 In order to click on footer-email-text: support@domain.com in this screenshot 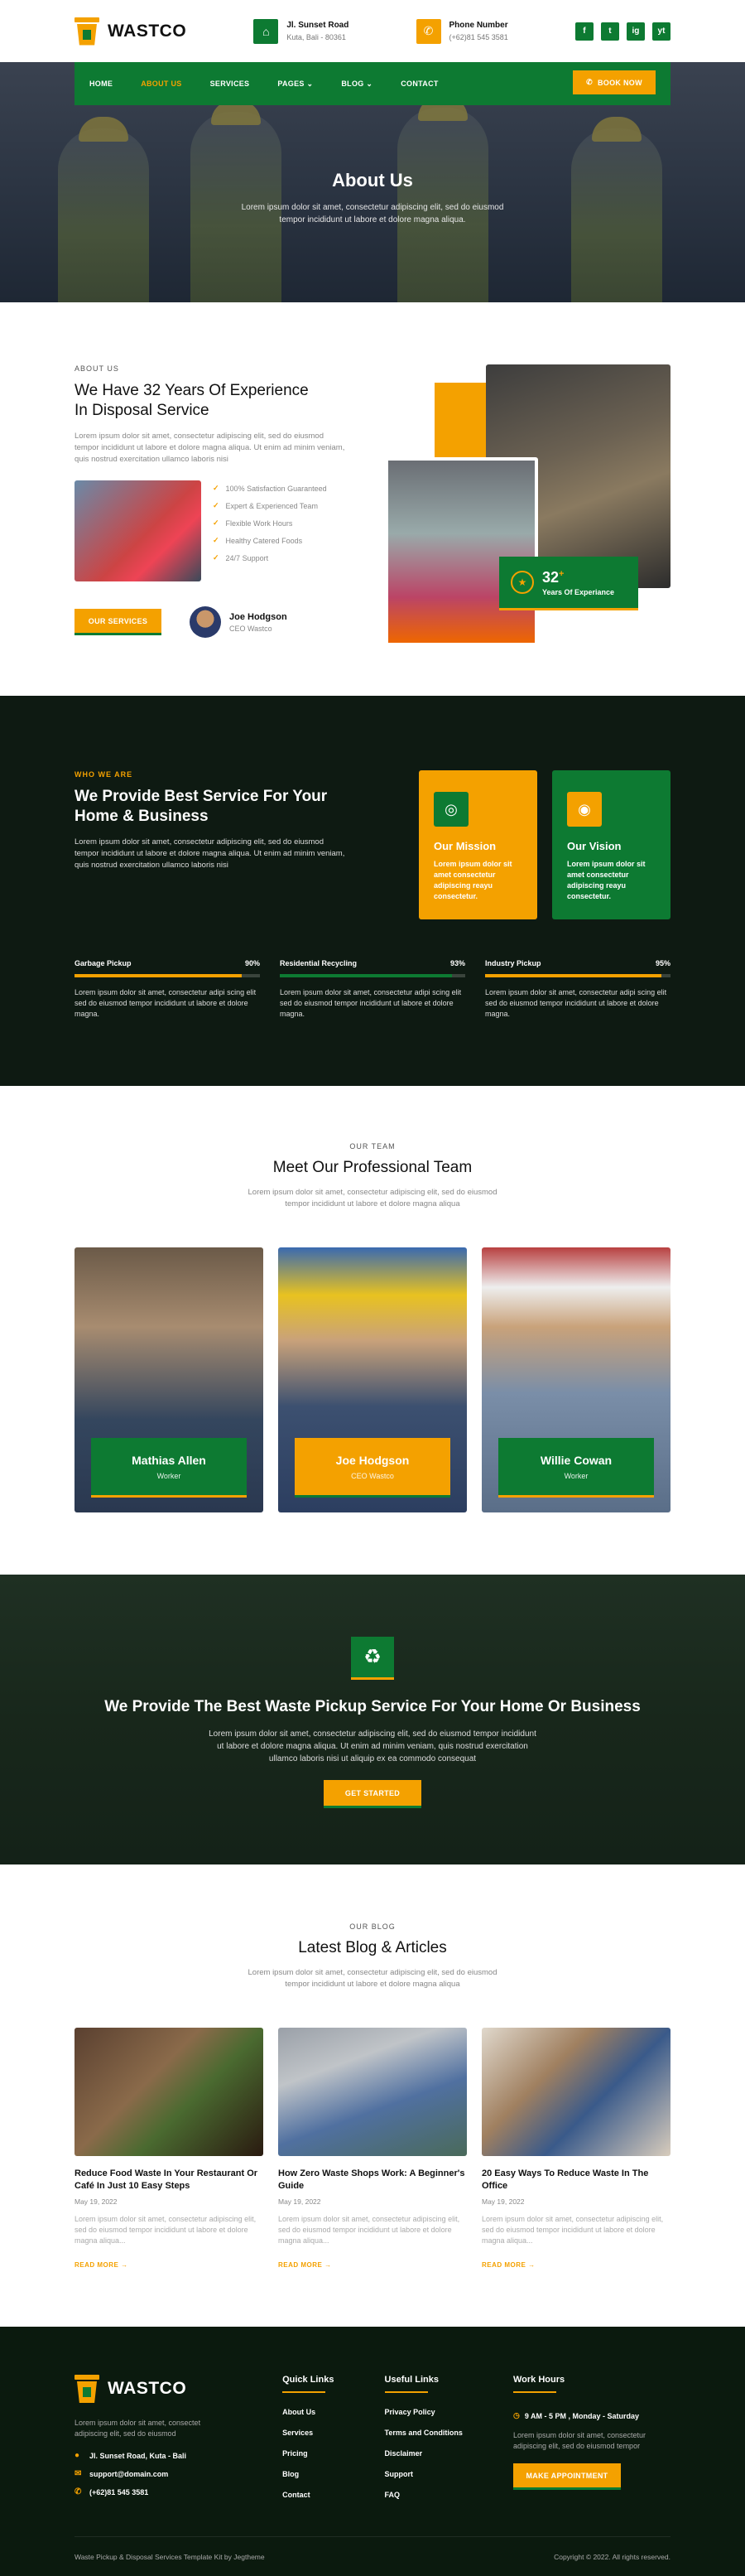, I will do `click(129, 2474)`.